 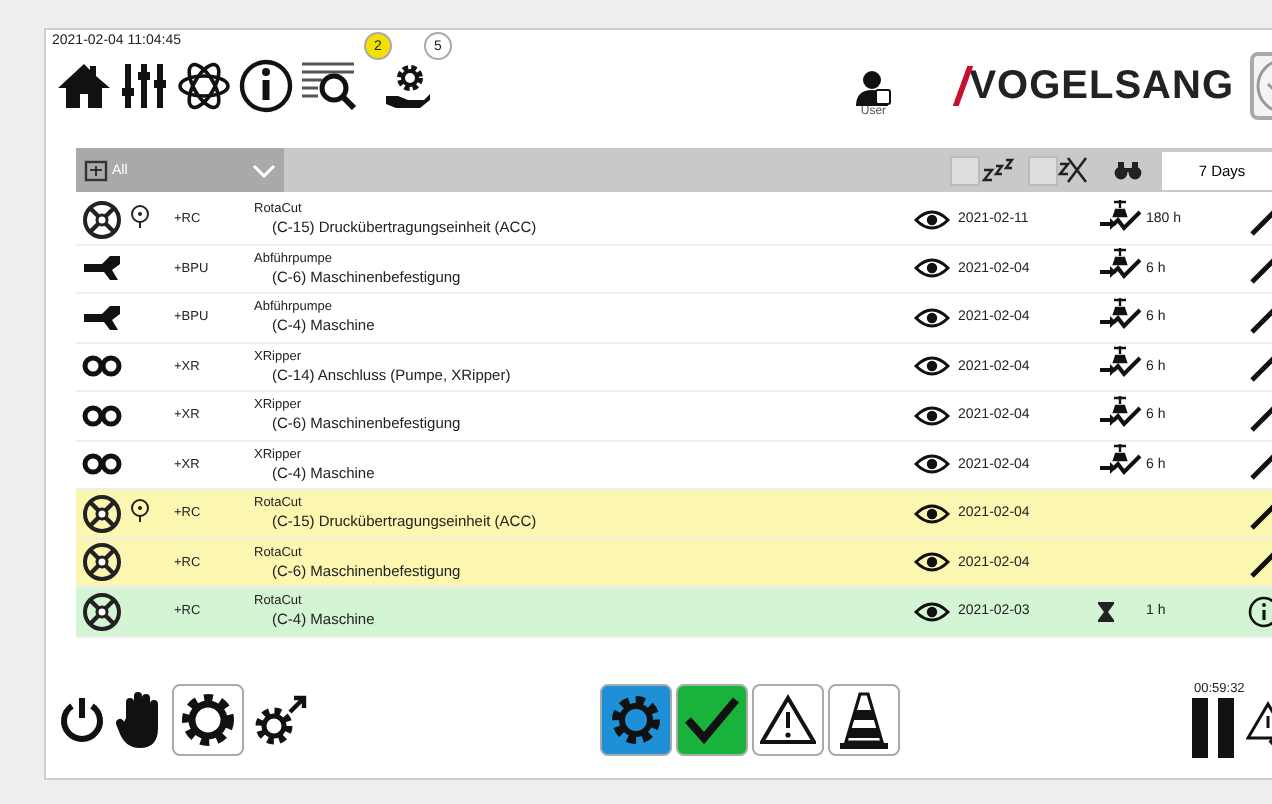 What do you see at coordinates (1101, 86) in the screenshot?
I see `logo: VOGELSANG` at bounding box center [1101, 86].